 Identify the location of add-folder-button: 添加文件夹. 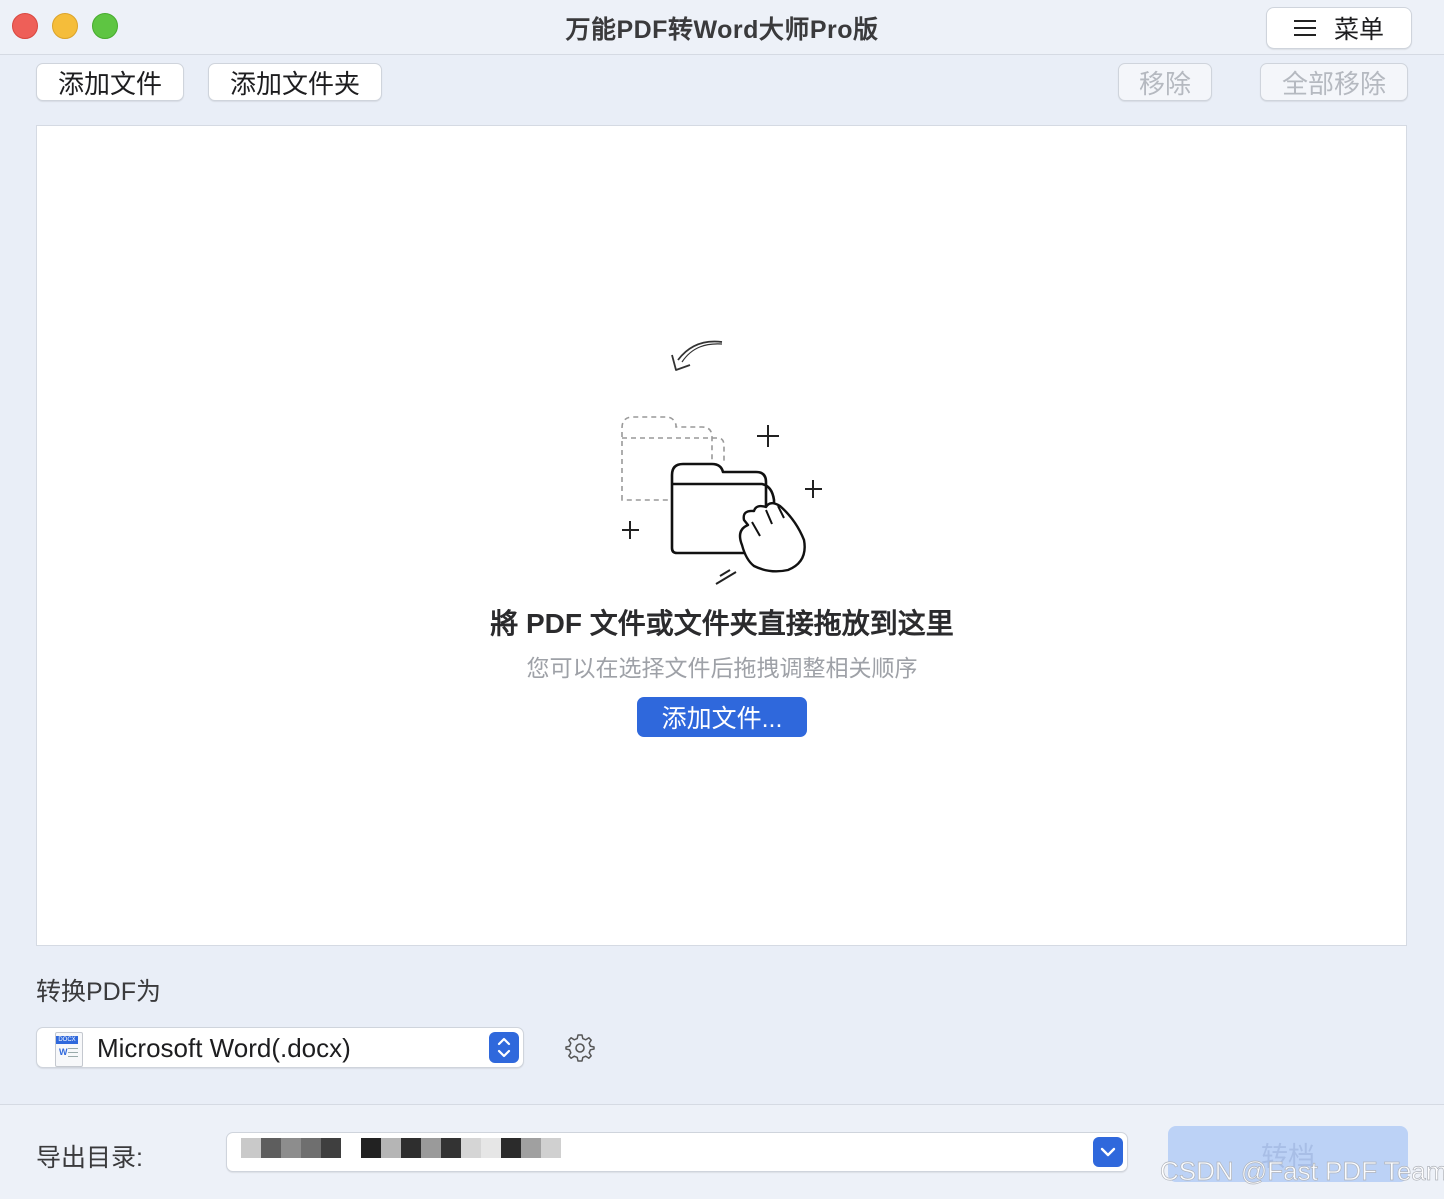
(295, 82).